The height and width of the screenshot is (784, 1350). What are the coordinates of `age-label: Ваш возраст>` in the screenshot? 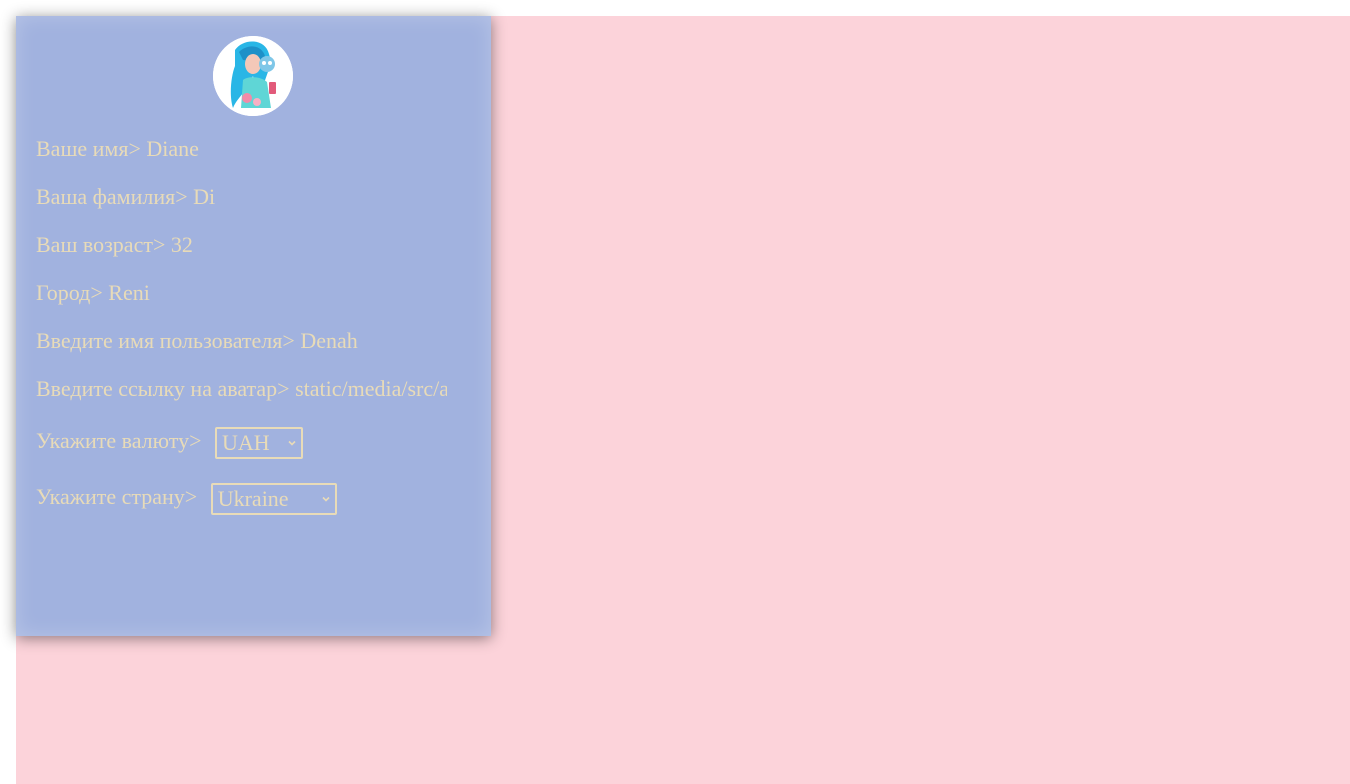 It's located at (101, 244).